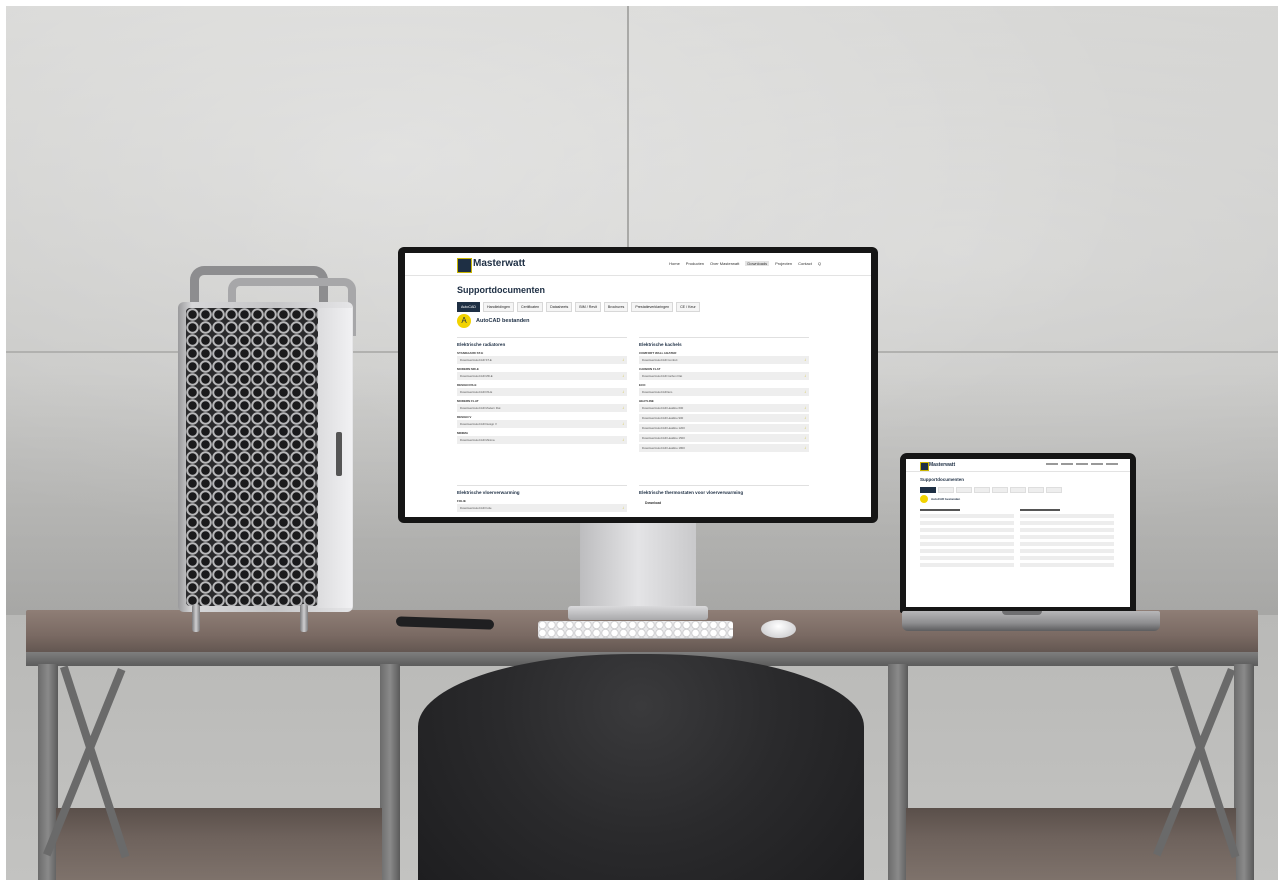 The image size is (1285, 880). I want to click on download-row: Download AutoCAD Heatline 1800 ↓, so click(724, 448).